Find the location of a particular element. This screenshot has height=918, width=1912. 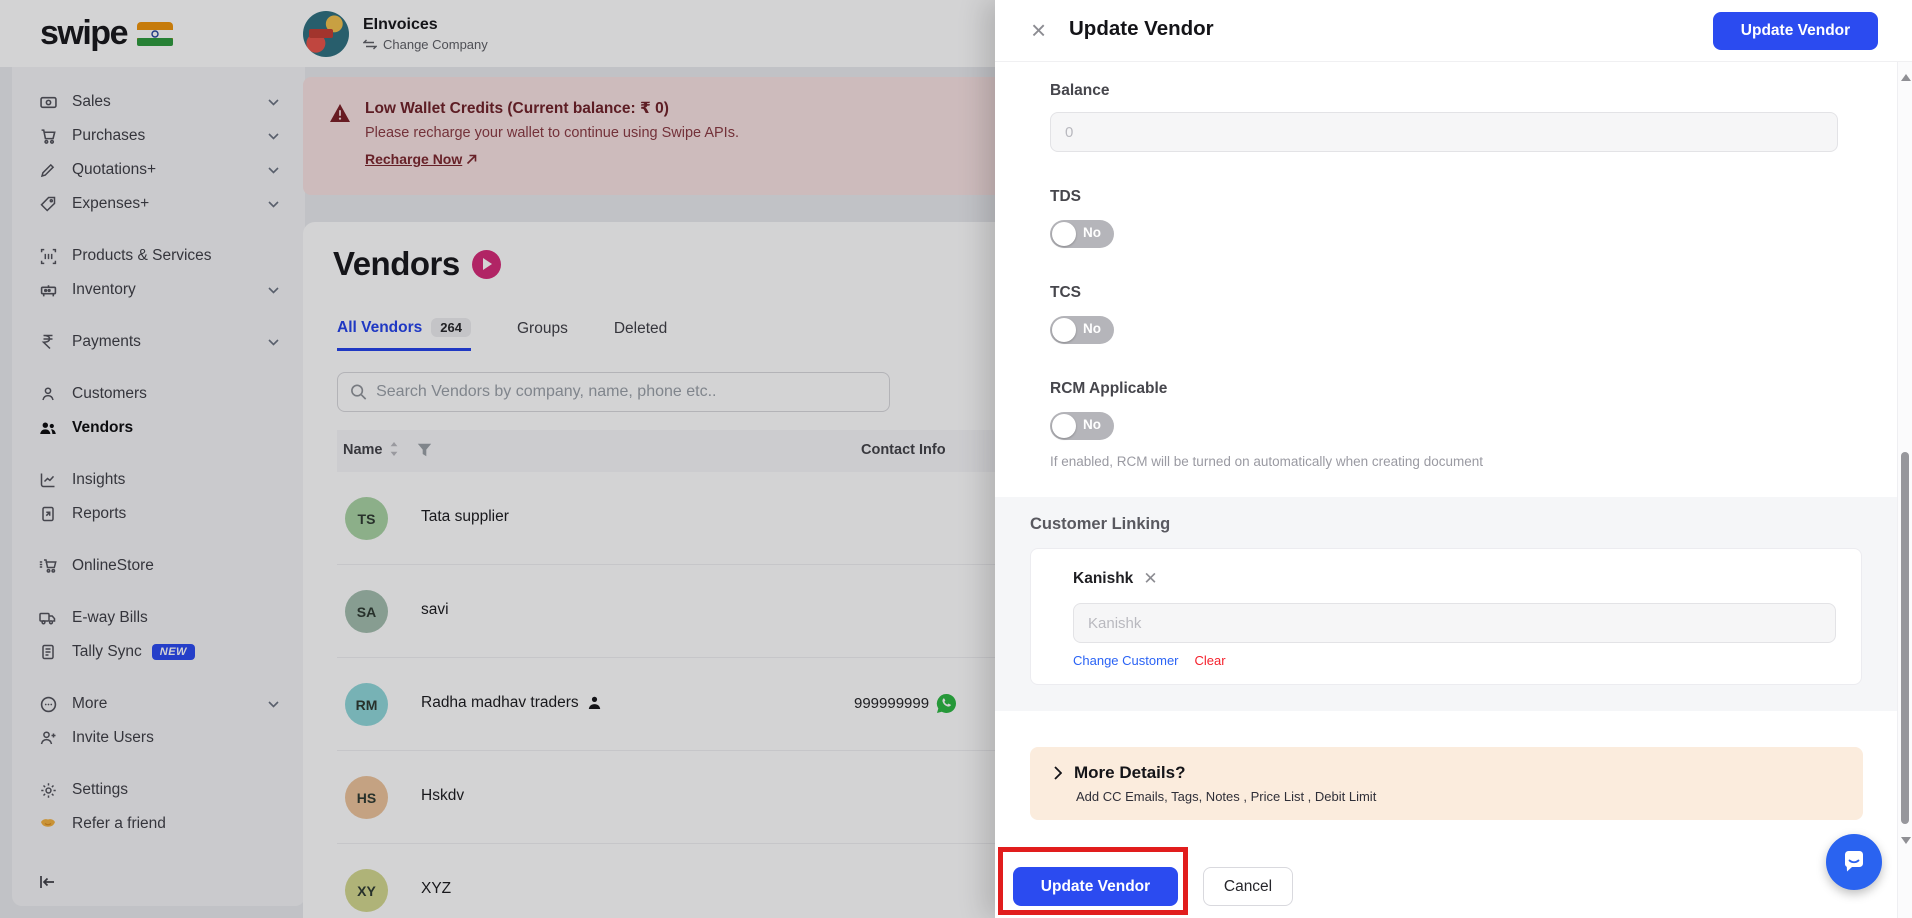

tcs-toggle: No is located at coordinates (1082, 330).